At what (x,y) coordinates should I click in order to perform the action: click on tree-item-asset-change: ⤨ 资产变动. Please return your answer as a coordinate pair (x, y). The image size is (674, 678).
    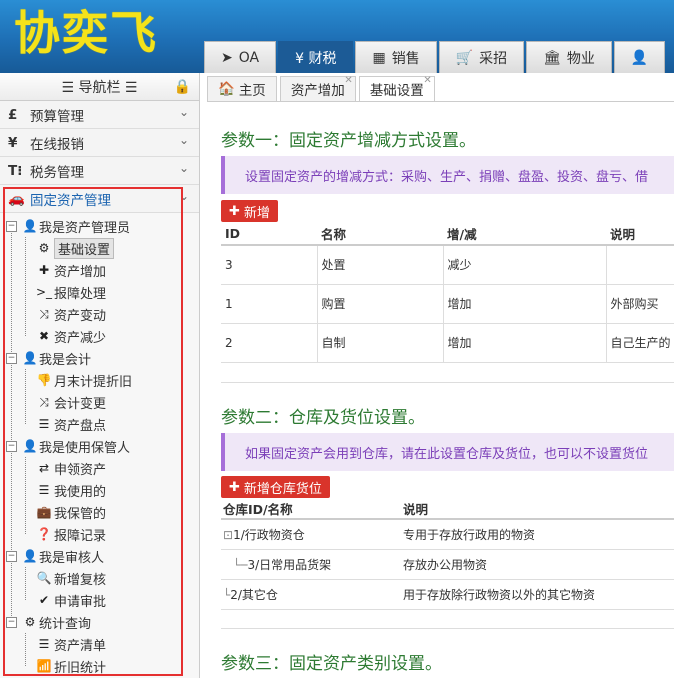
    Looking at the image, I should click on (93, 314).